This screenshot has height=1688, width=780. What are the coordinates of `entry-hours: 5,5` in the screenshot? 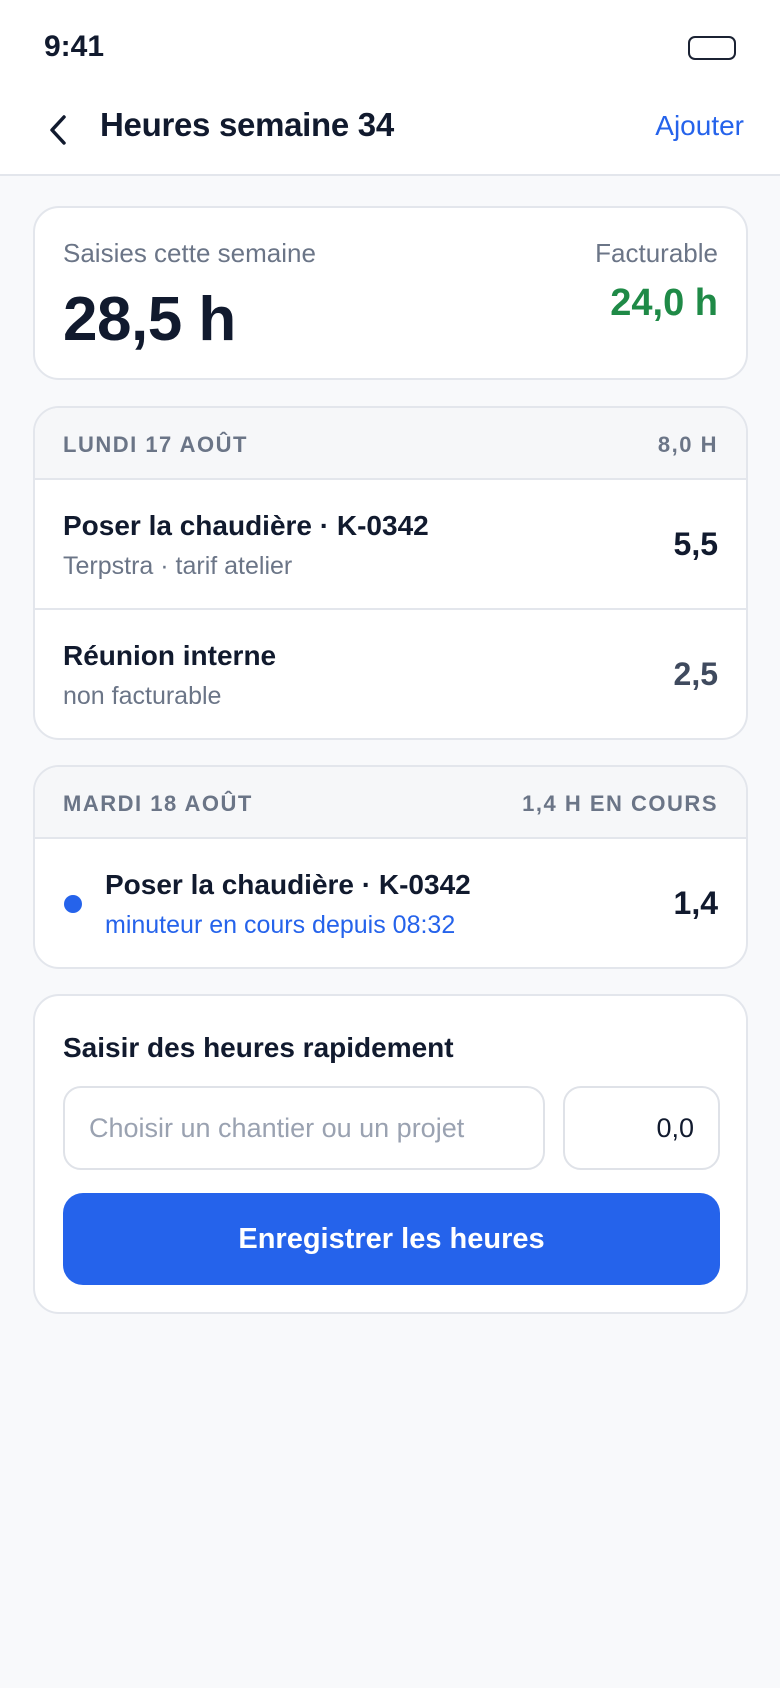 It's located at (695, 544).